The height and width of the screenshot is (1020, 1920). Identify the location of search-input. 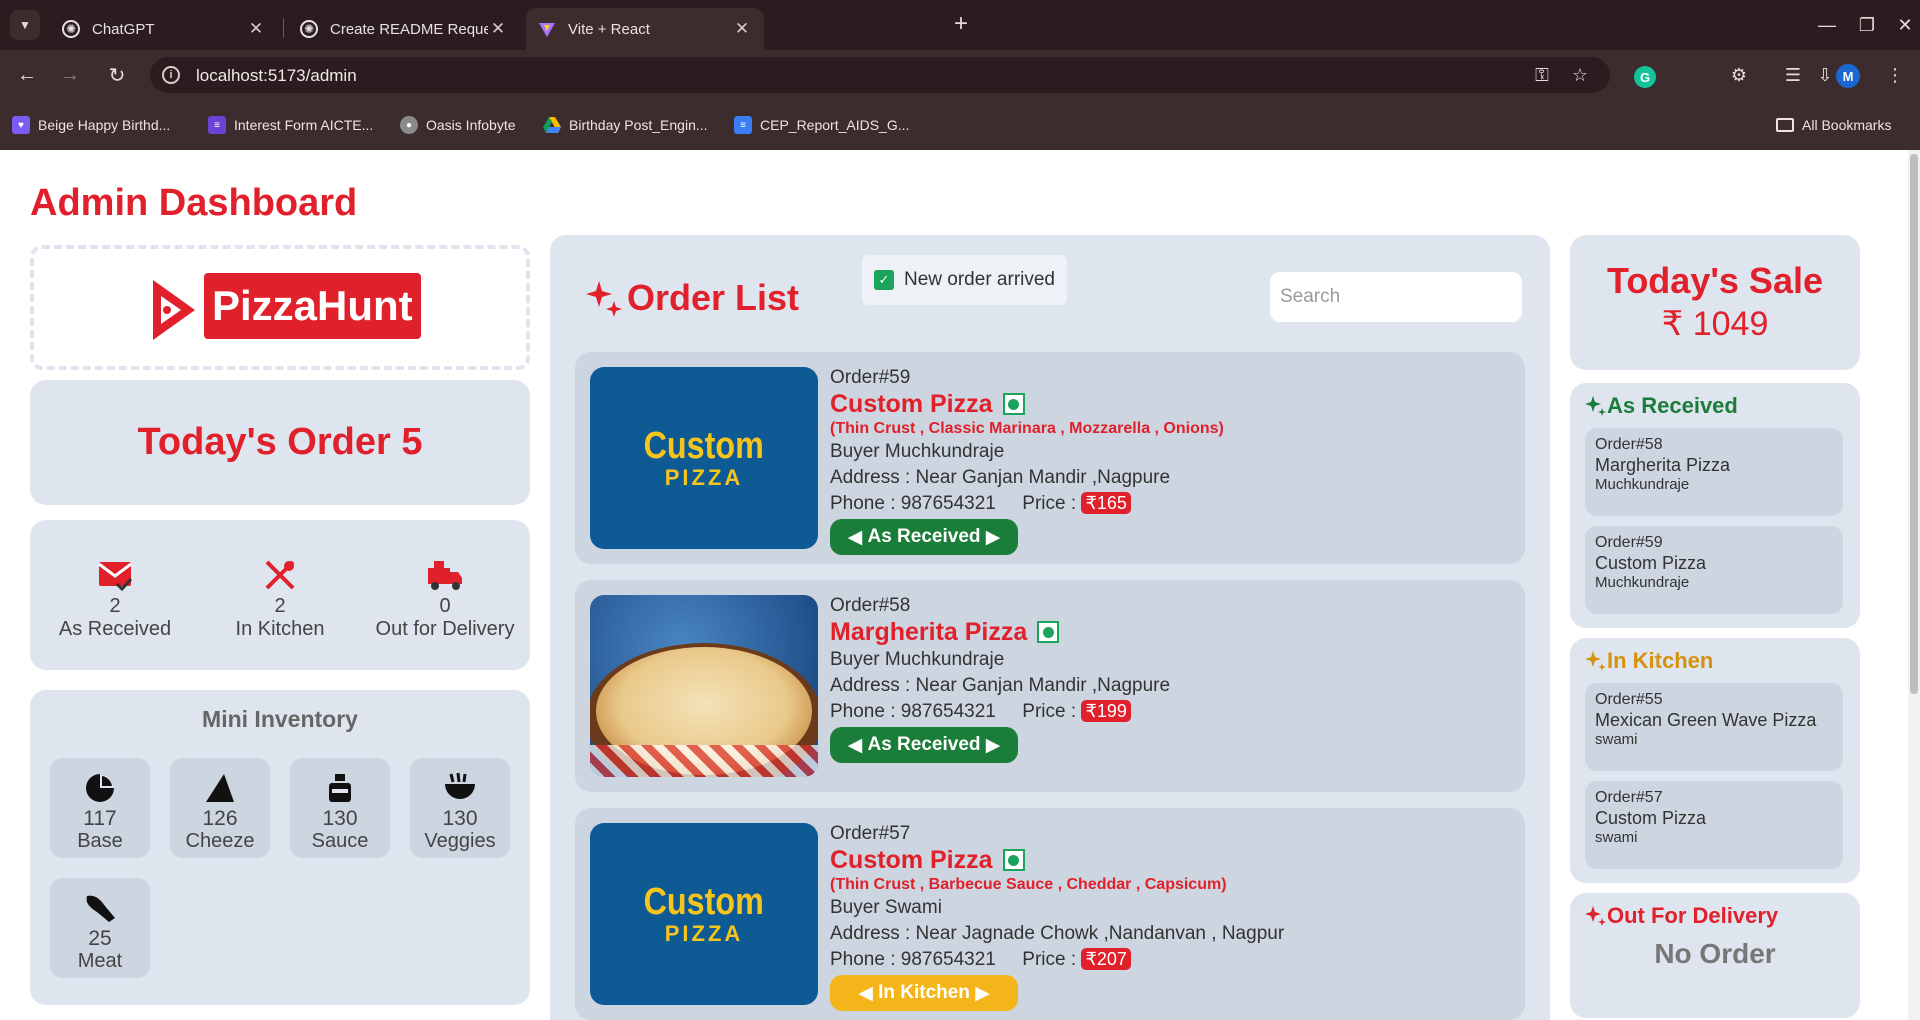
(1396, 297).